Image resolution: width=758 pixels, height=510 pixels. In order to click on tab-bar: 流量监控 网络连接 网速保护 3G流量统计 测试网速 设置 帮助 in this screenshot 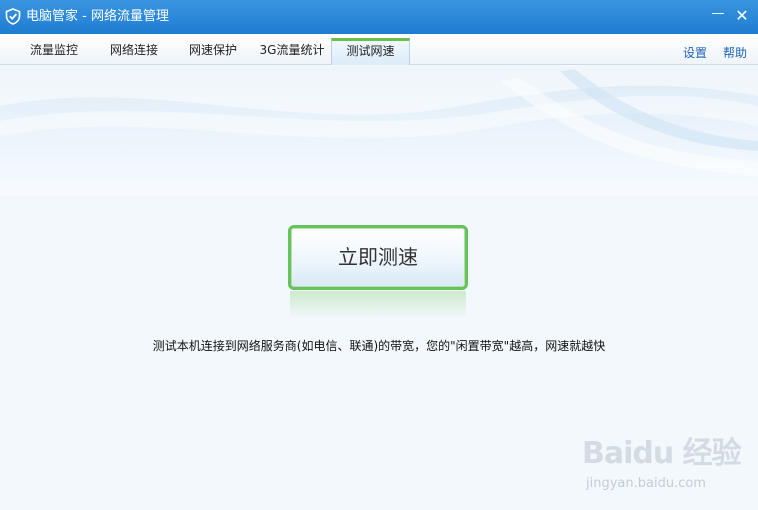, I will do `click(379, 49)`.